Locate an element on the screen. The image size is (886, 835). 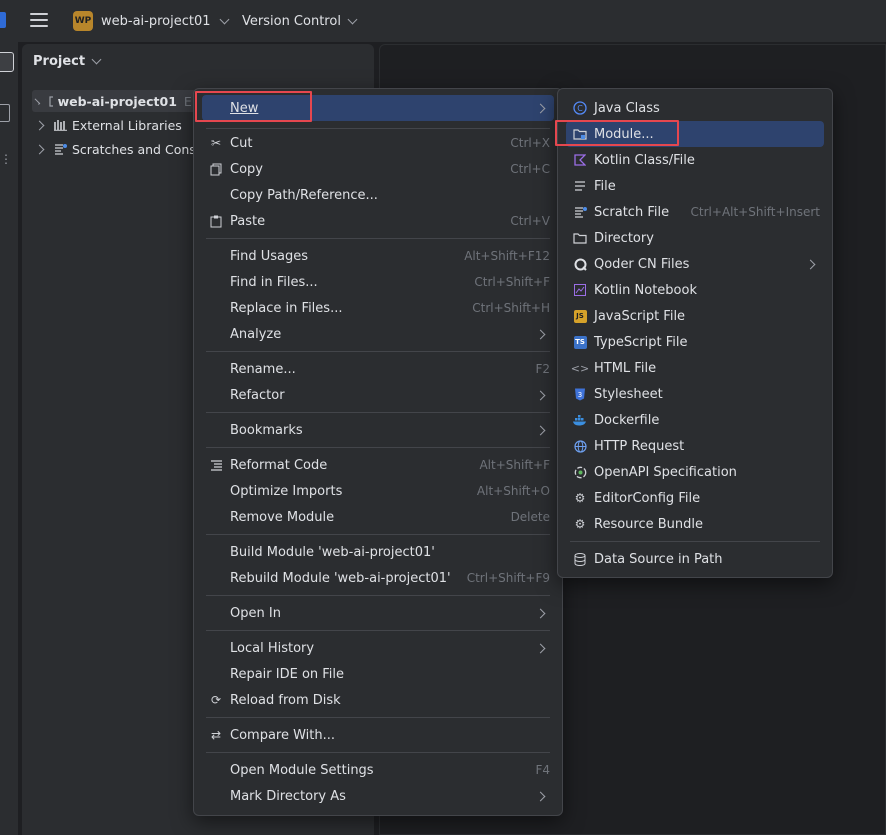
tool-window-stripe: ⋮ is located at coordinates (9, 438).